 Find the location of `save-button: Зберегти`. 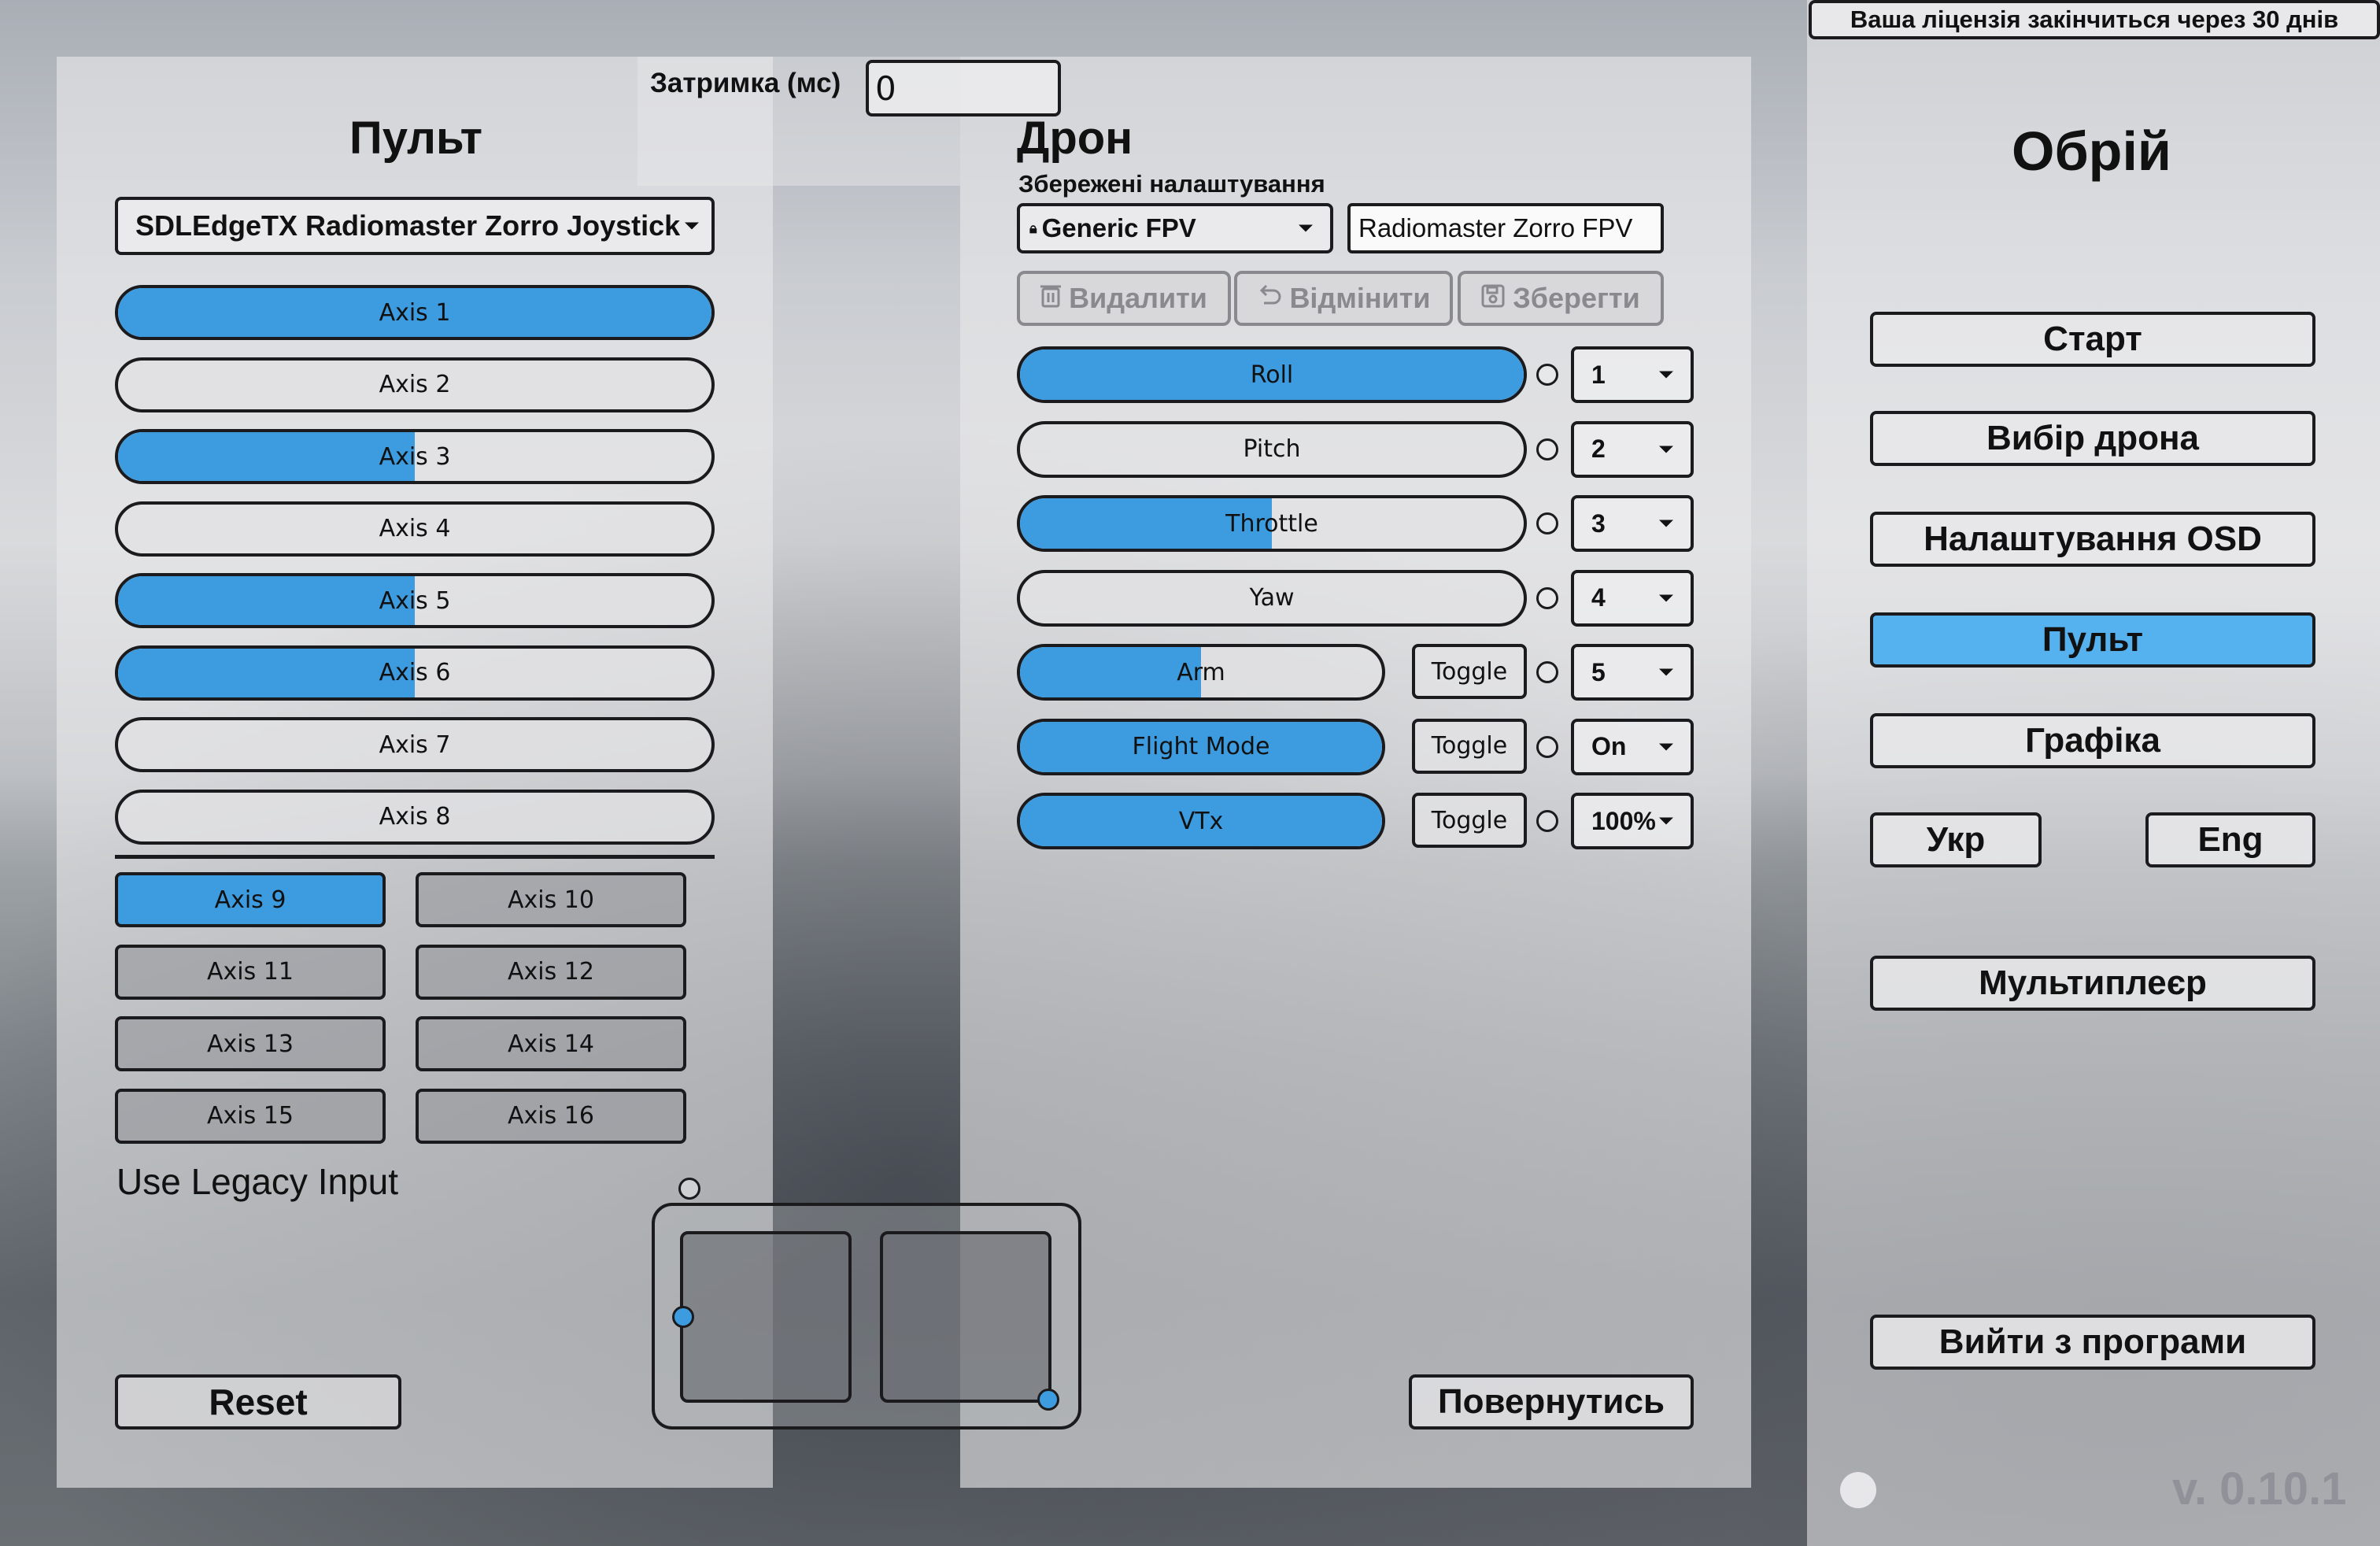

save-button: Зберегти is located at coordinates (1561, 298).